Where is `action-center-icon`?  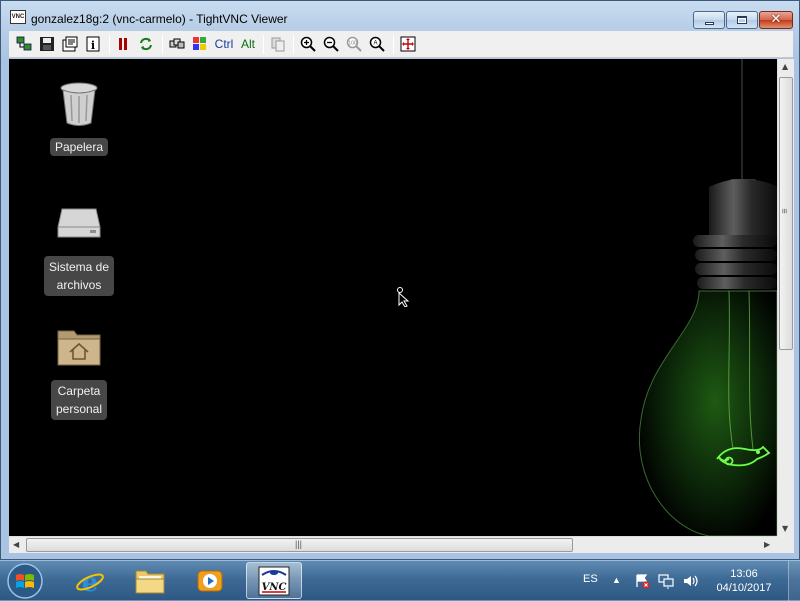 action-center-icon is located at coordinates (642, 581).